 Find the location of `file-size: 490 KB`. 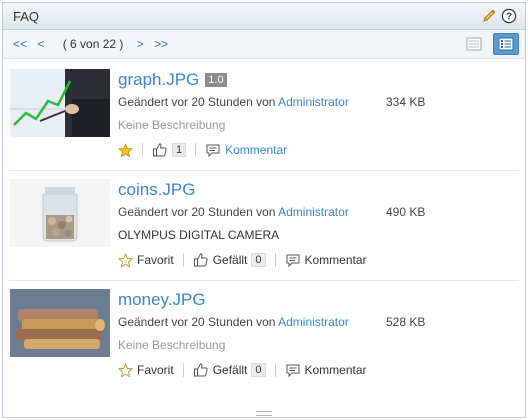

file-size: 490 KB is located at coordinates (406, 212).